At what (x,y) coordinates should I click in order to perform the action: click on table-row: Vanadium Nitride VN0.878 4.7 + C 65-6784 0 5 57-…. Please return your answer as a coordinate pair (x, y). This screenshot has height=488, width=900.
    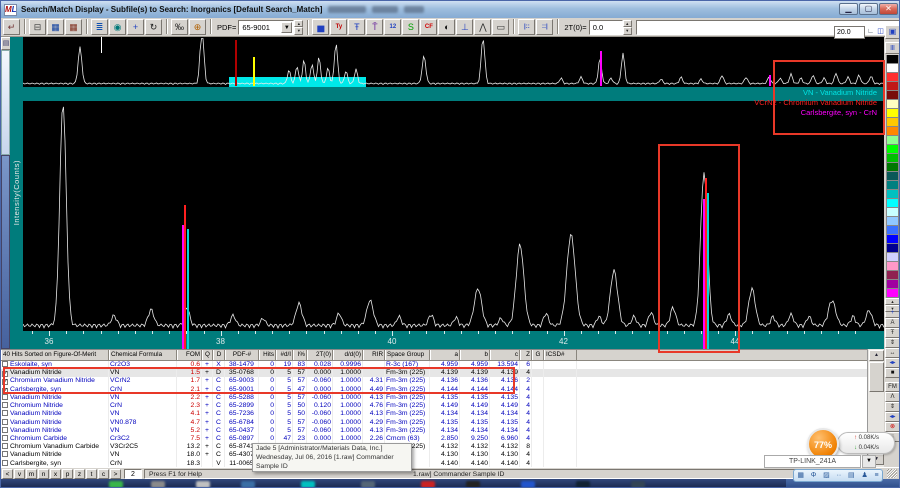
    Looking at the image, I should click on (434, 422).